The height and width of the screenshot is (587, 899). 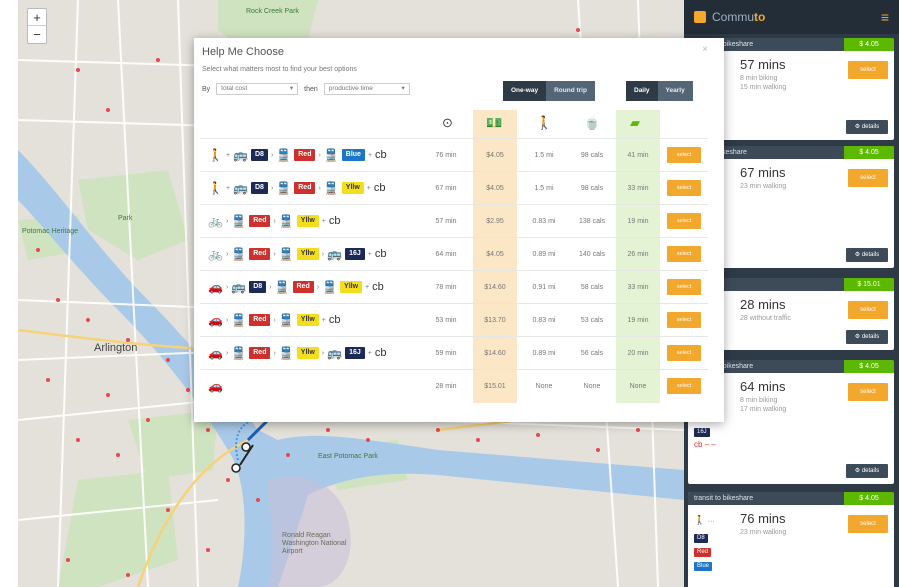 I want to click on map-label-park: Park, so click(x=125, y=218).